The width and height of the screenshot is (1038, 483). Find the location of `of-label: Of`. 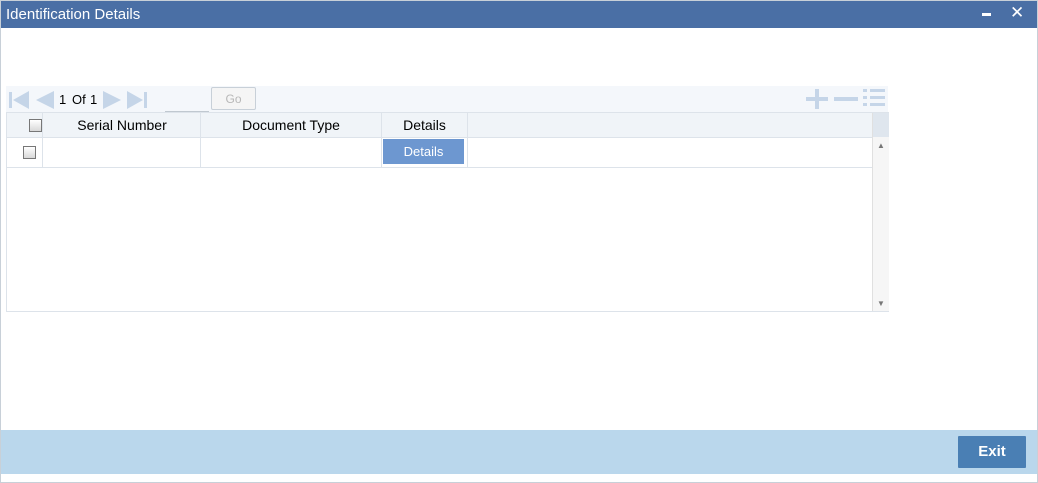

of-label: Of is located at coordinates (79, 99).